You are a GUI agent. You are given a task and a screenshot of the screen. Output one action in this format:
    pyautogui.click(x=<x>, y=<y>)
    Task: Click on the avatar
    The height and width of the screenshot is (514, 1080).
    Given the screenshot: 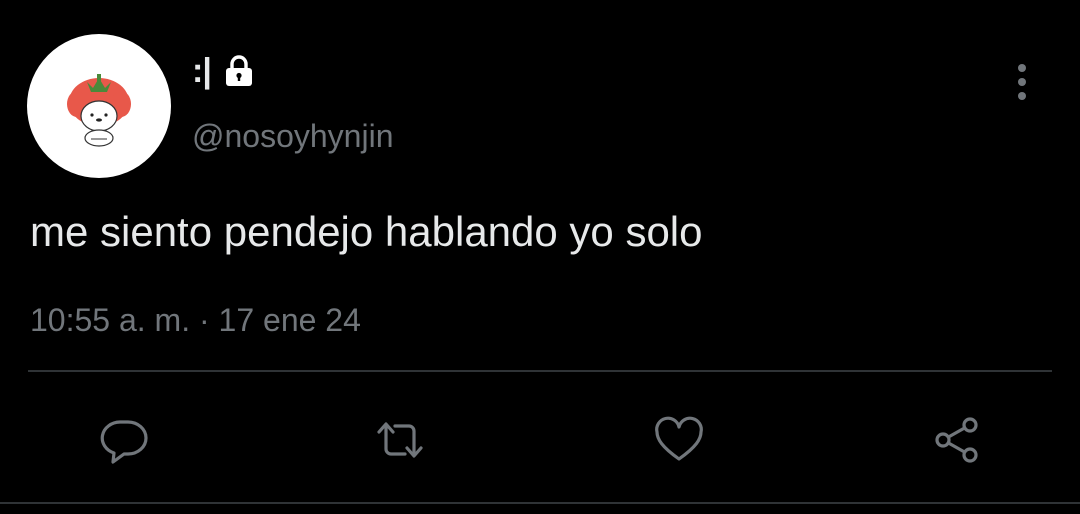 What is the action you would take?
    pyautogui.click(x=99, y=106)
    